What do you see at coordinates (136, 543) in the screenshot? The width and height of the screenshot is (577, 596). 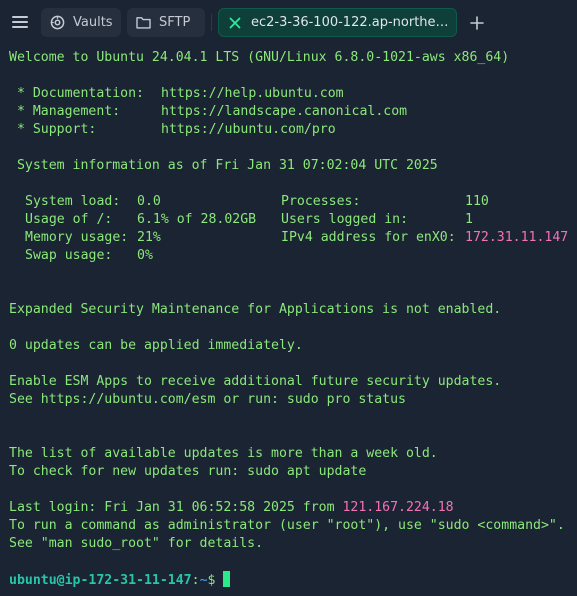 I see `sudo-hint-line: See "man sudo_root" for details.` at bounding box center [136, 543].